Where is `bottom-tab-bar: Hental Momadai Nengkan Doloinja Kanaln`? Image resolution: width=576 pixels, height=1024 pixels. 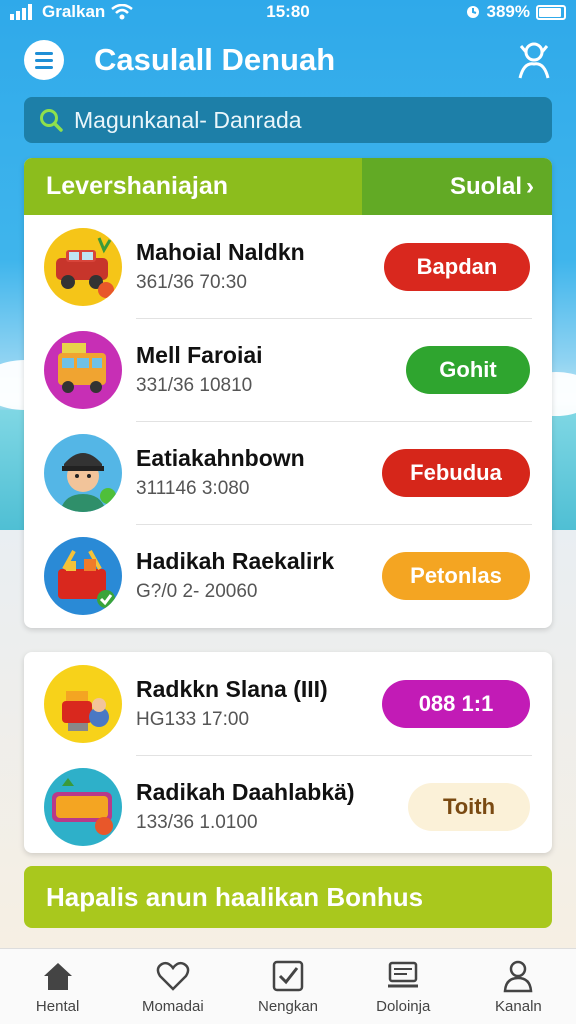 bottom-tab-bar: Hental Momadai Nengkan Doloinja Kanaln is located at coordinates (288, 986).